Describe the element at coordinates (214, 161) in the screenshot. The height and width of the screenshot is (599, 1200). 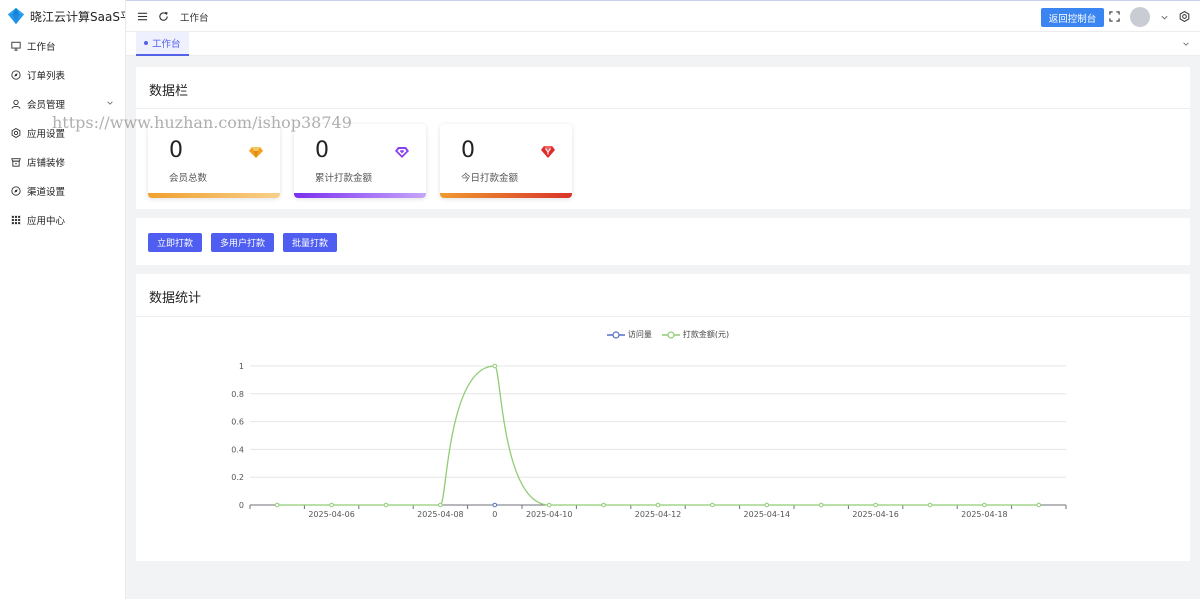
I see `stat-card-members: 0 会员总数` at that location.